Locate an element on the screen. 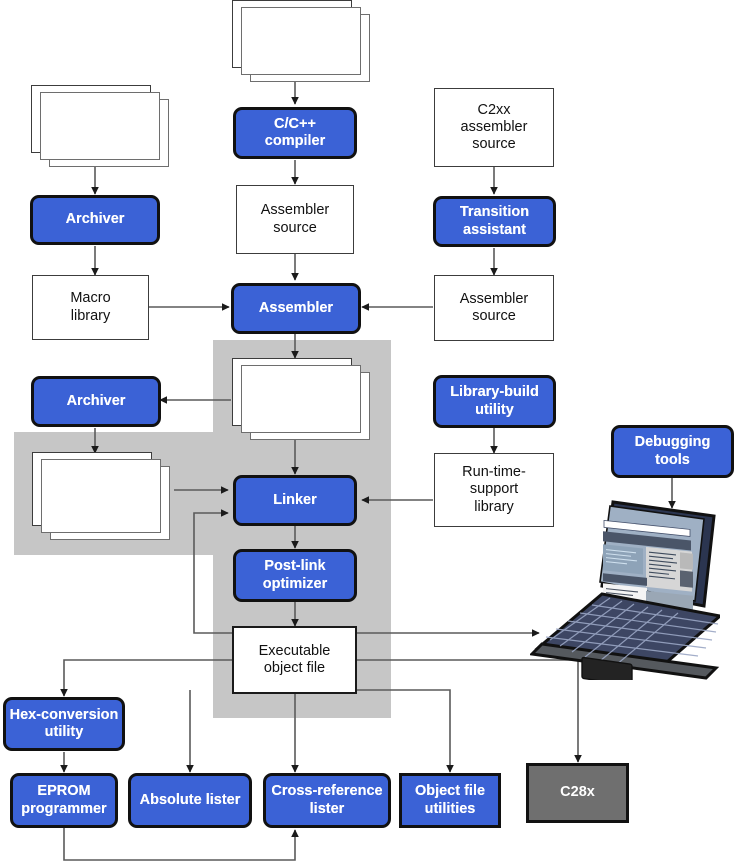  node-postlink-optimizer: Post-link optimizer is located at coordinates (295, 575).